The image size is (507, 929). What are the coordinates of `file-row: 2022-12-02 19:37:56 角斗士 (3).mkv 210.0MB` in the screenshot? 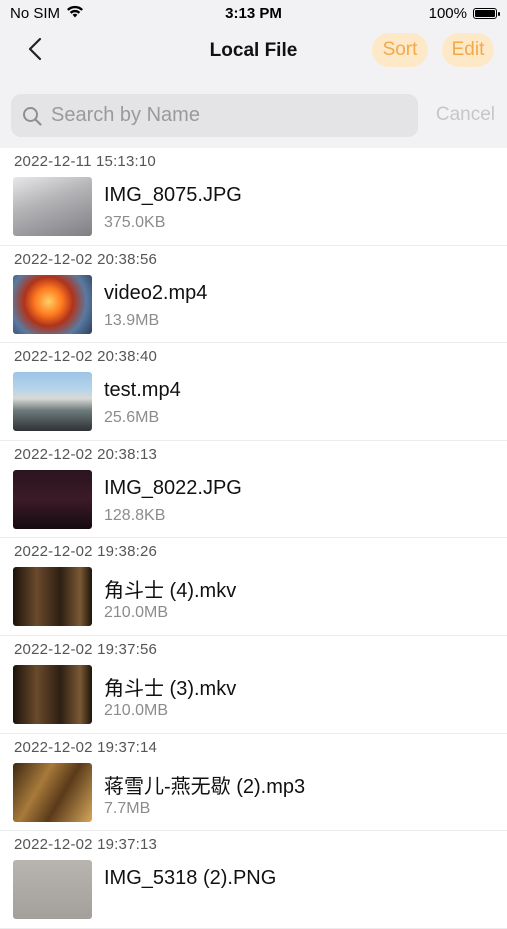 It's located at (253, 685).